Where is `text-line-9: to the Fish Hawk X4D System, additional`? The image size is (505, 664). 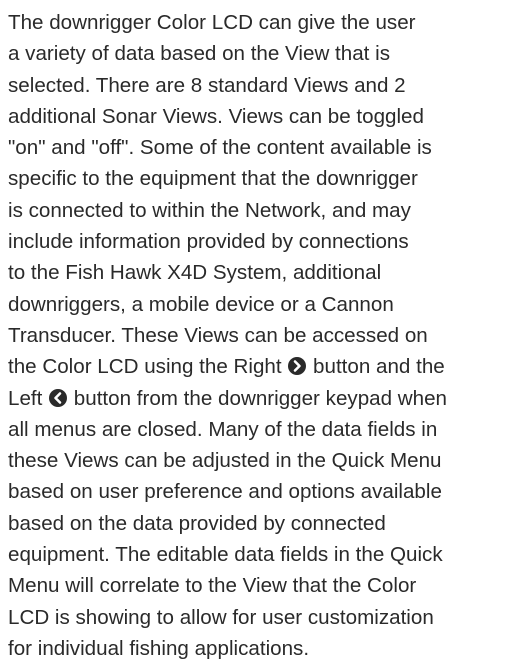 text-line-9: to the Fish Hawk X4D System, additional is located at coordinates (195, 273).